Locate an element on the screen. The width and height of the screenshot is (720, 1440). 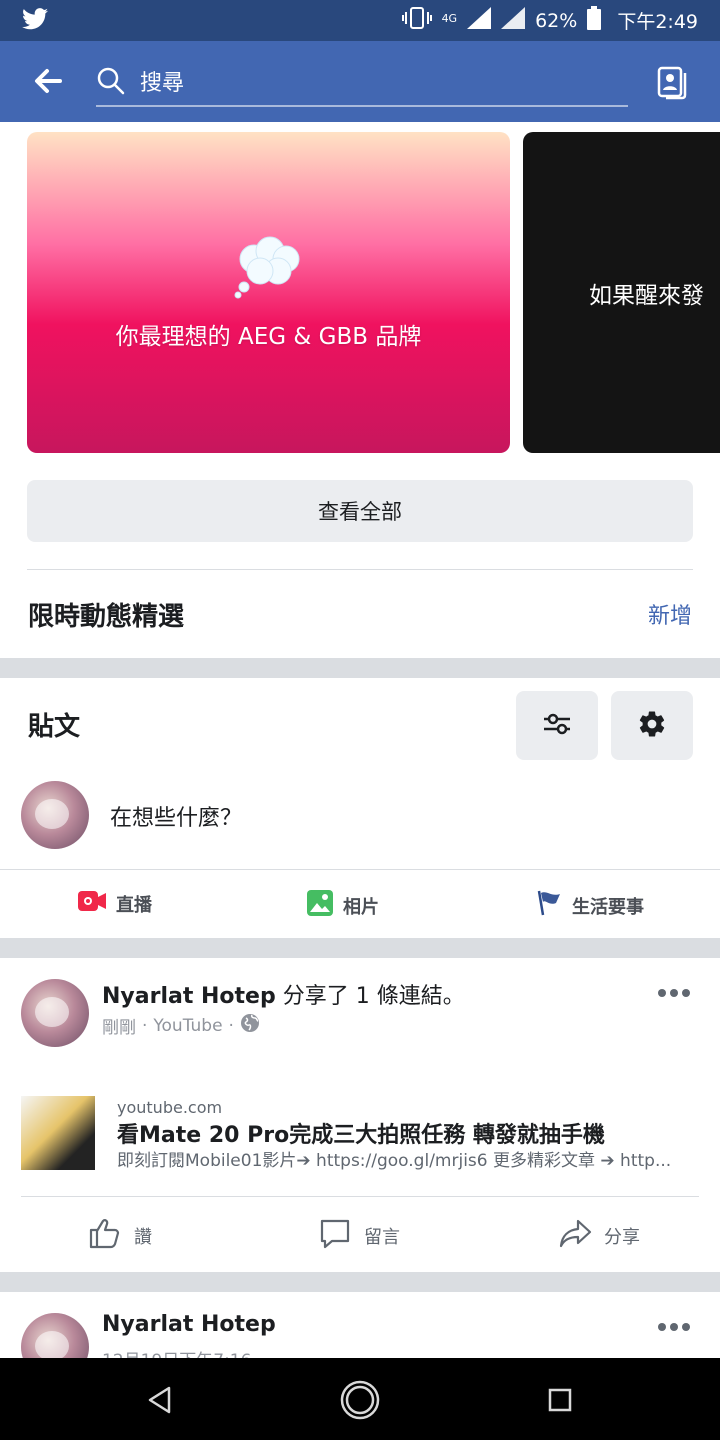
filter-button is located at coordinates (557, 725).